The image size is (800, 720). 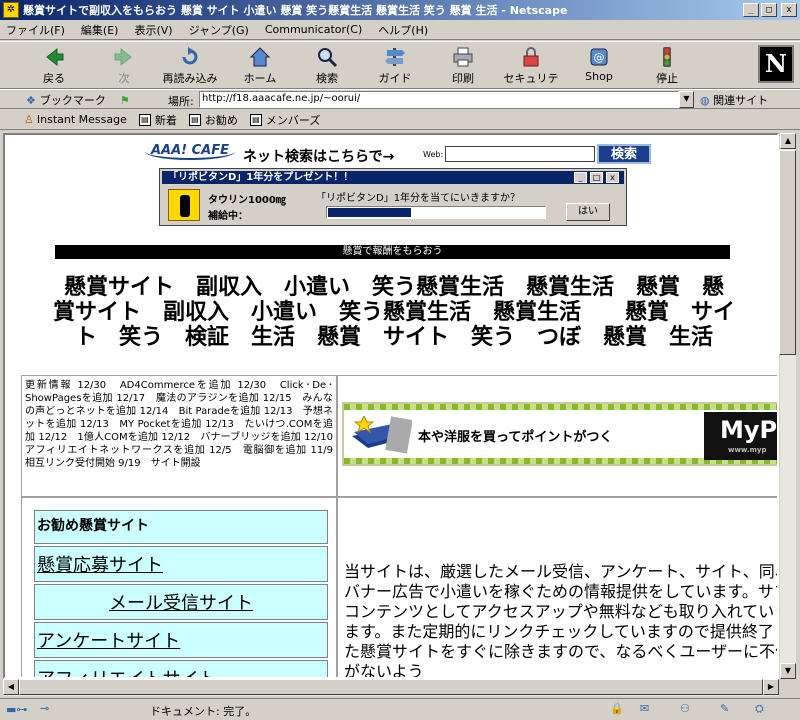 What do you see at coordinates (617, 708) in the screenshot?
I see `security-lock-icon: 🔒` at bounding box center [617, 708].